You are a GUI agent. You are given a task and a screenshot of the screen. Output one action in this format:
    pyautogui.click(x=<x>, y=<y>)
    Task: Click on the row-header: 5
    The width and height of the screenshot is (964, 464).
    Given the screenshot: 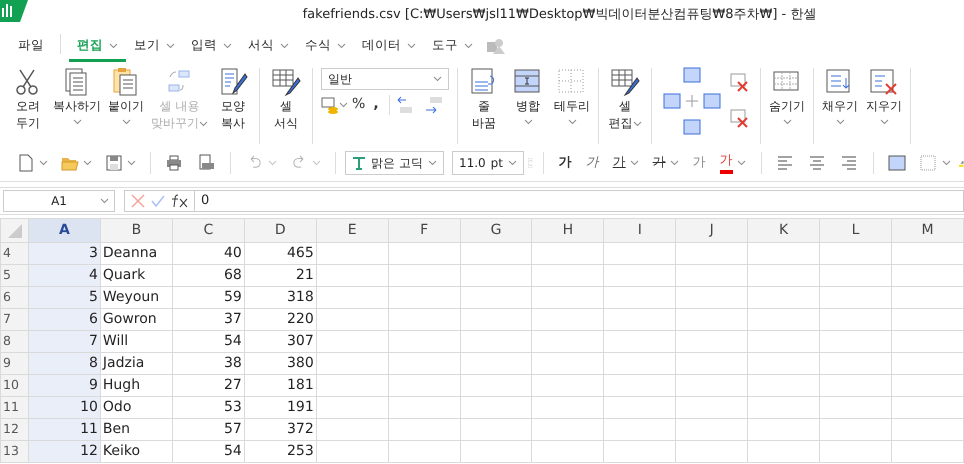 What is the action you would take?
    pyautogui.click(x=14, y=275)
    